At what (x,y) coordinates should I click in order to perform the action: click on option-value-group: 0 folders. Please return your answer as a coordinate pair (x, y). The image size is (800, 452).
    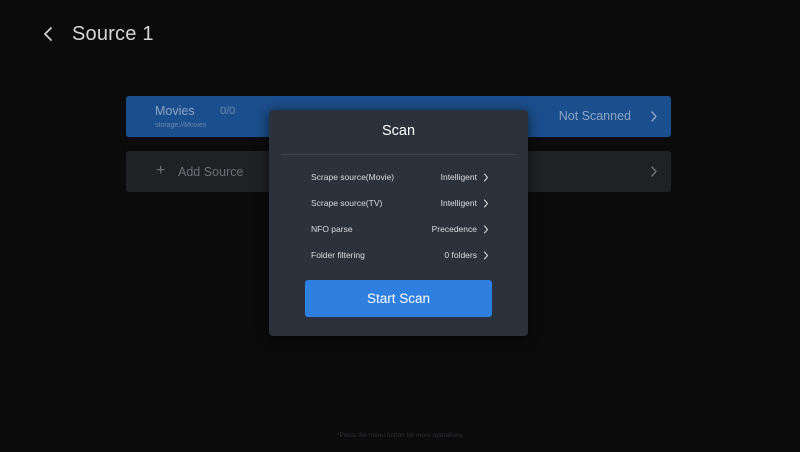
    Looking at the image, I should click on (466, 255).